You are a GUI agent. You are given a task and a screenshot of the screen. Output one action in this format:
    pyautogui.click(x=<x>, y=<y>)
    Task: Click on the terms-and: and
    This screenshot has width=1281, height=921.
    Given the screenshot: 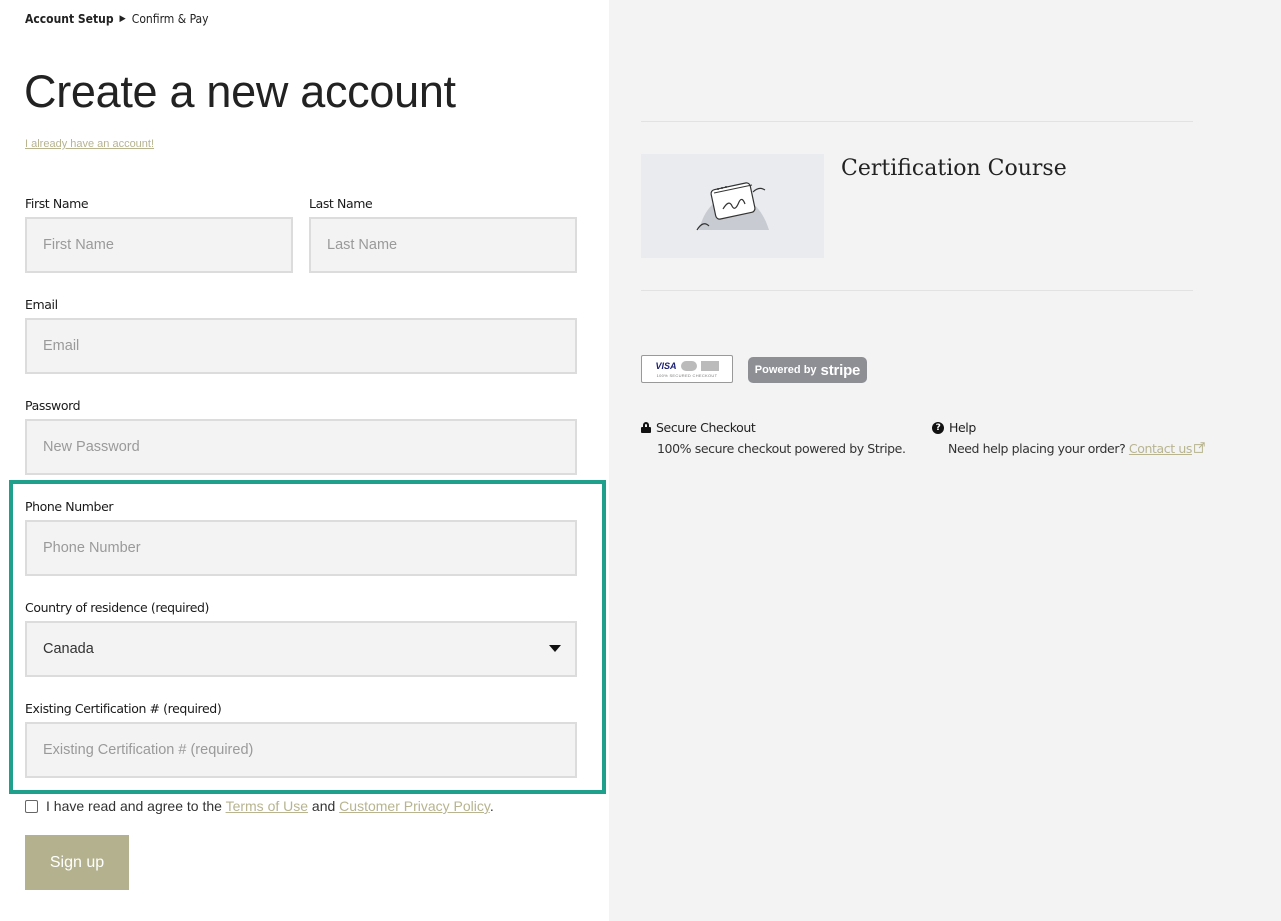 What is the action you would take?
    pyautogui.click(x=323, y=806)
    